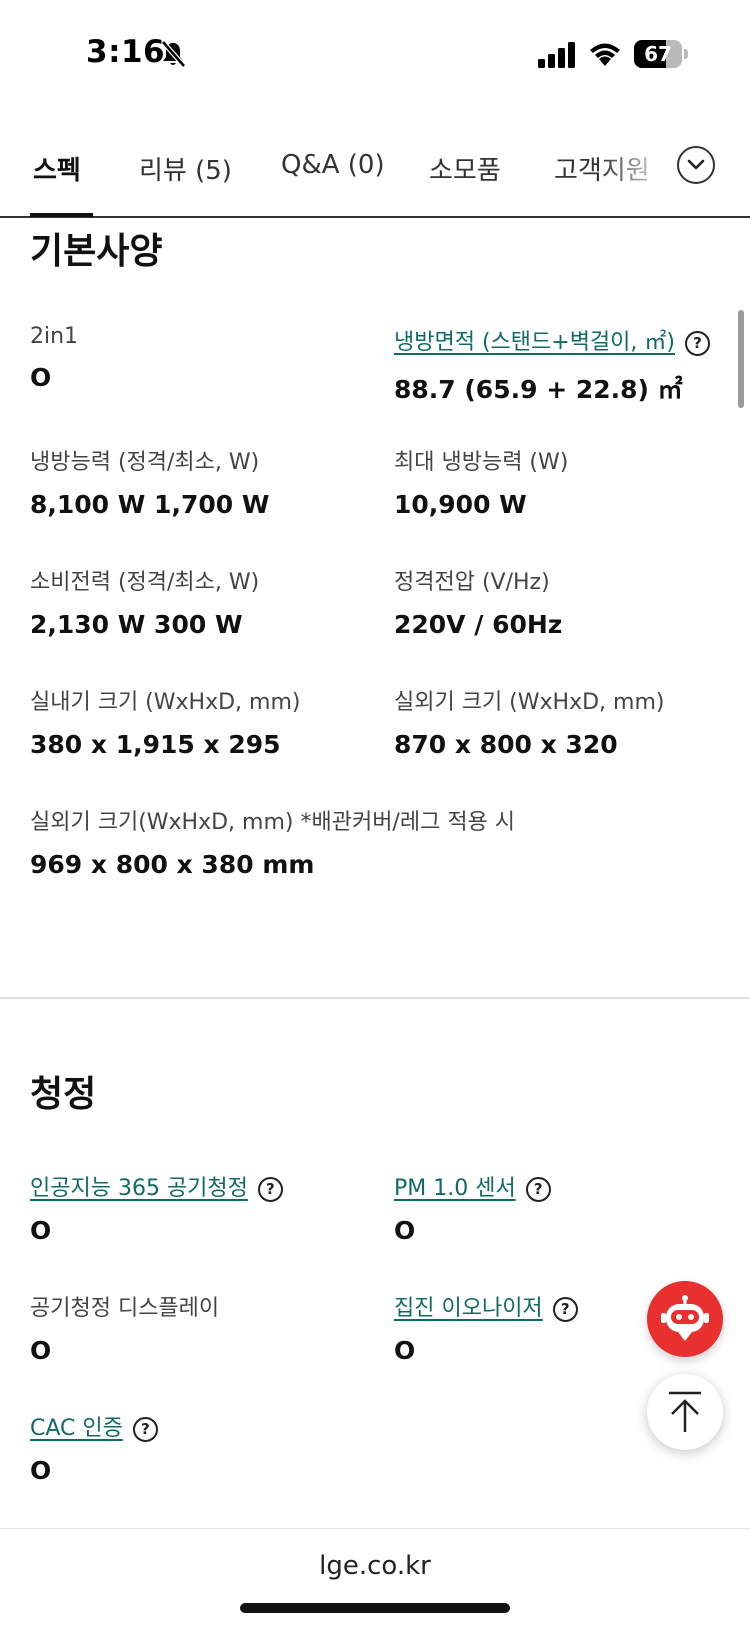 The height and width of the screenshot is (1626, 750). What do you see at coordinates (200, 601) in the screenshot?
I see `spec-item: 소비전력 (정격/최소, W) 2,130 W 300 W` at bounding box center [200, 601].